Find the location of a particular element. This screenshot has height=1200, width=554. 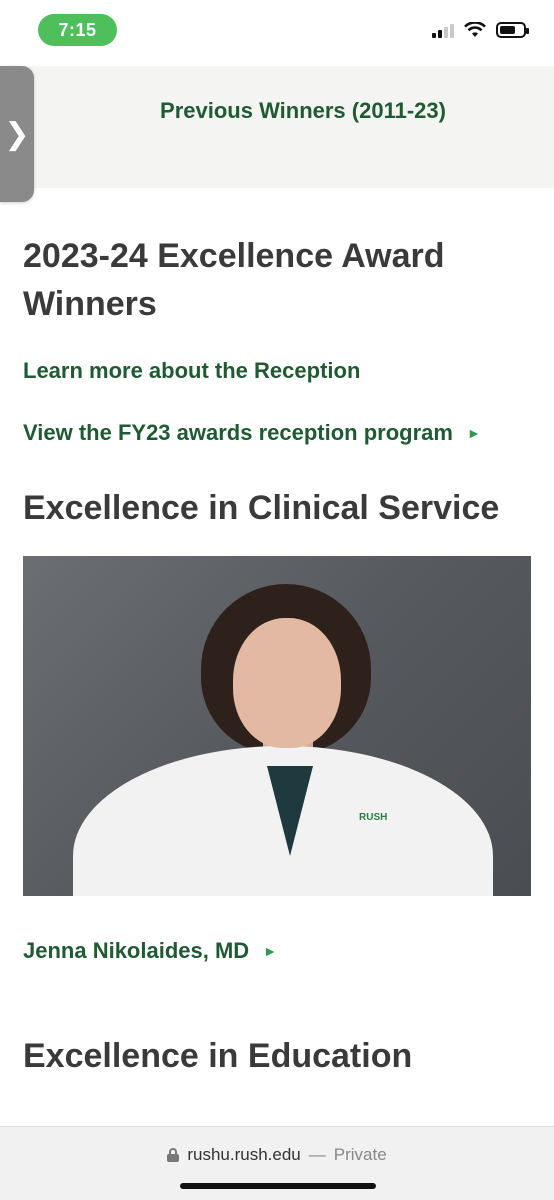

reception-link: Learn more about the Reception is located at coordinates (277, 371).